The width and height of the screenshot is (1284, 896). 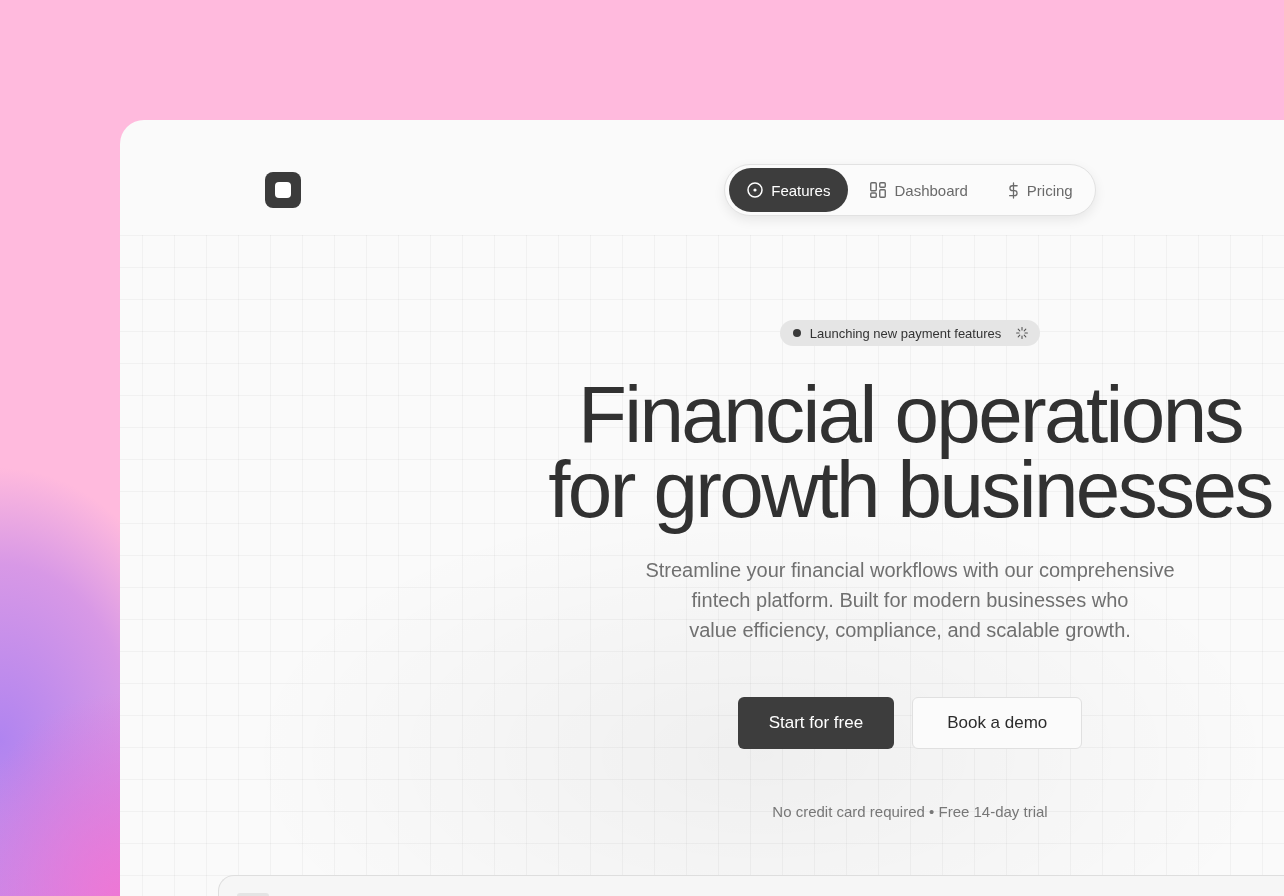 What do you see at coordinates (1022, 333) in the screenshot?
I see `spinner-icon` at bounding box center [1022, 333].